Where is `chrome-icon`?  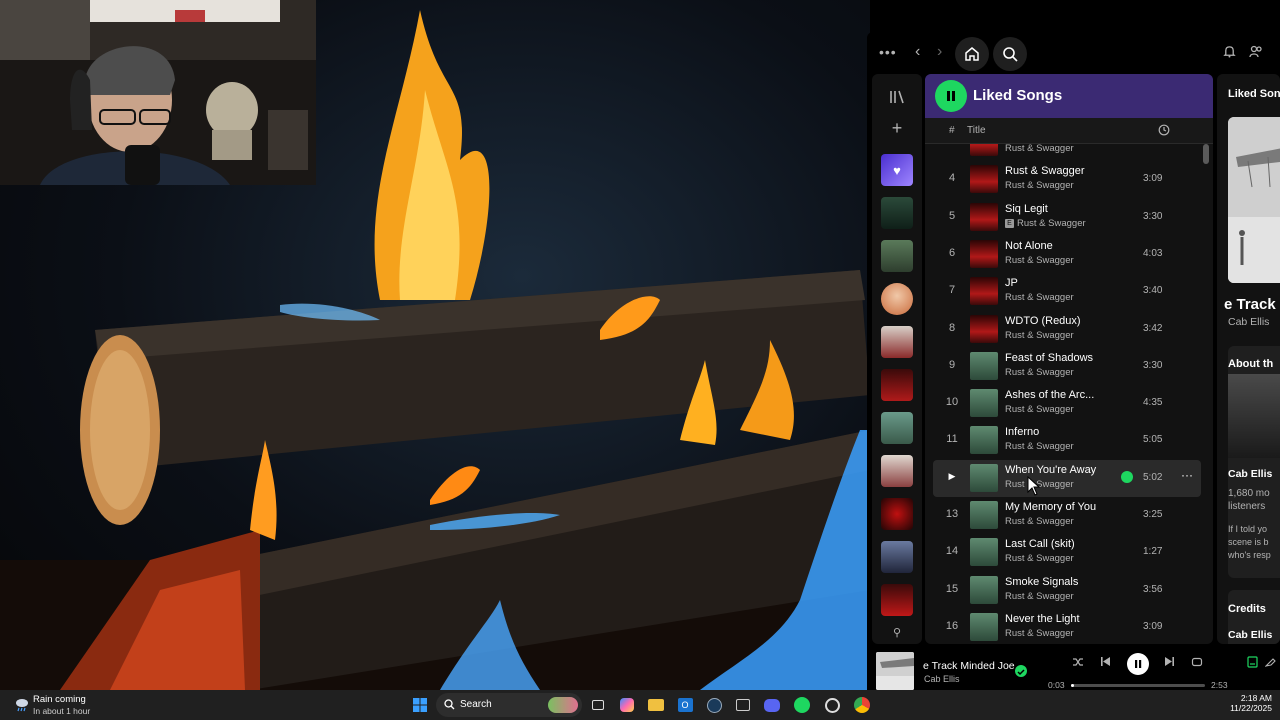
chrome-icon is located at coordinates (862, 705).